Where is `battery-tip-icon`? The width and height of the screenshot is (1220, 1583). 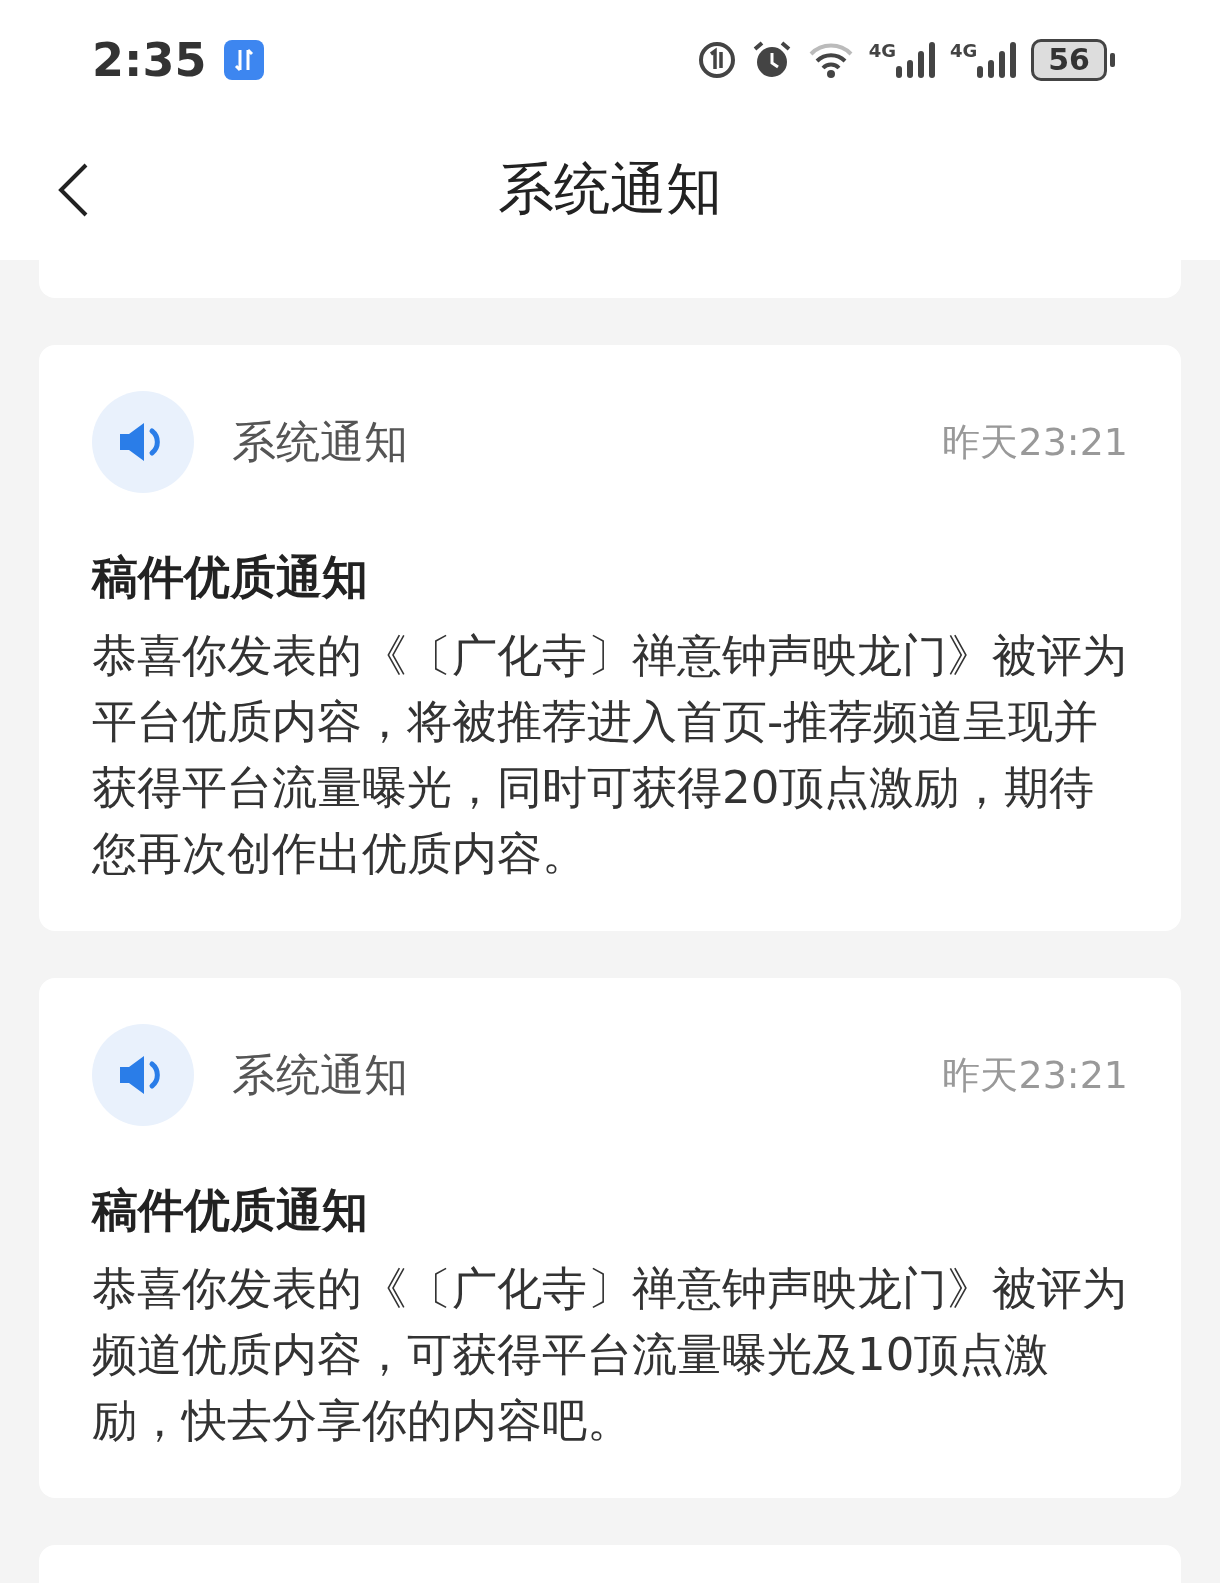
battery-tip-icon is located at coordinates (1112, 60).